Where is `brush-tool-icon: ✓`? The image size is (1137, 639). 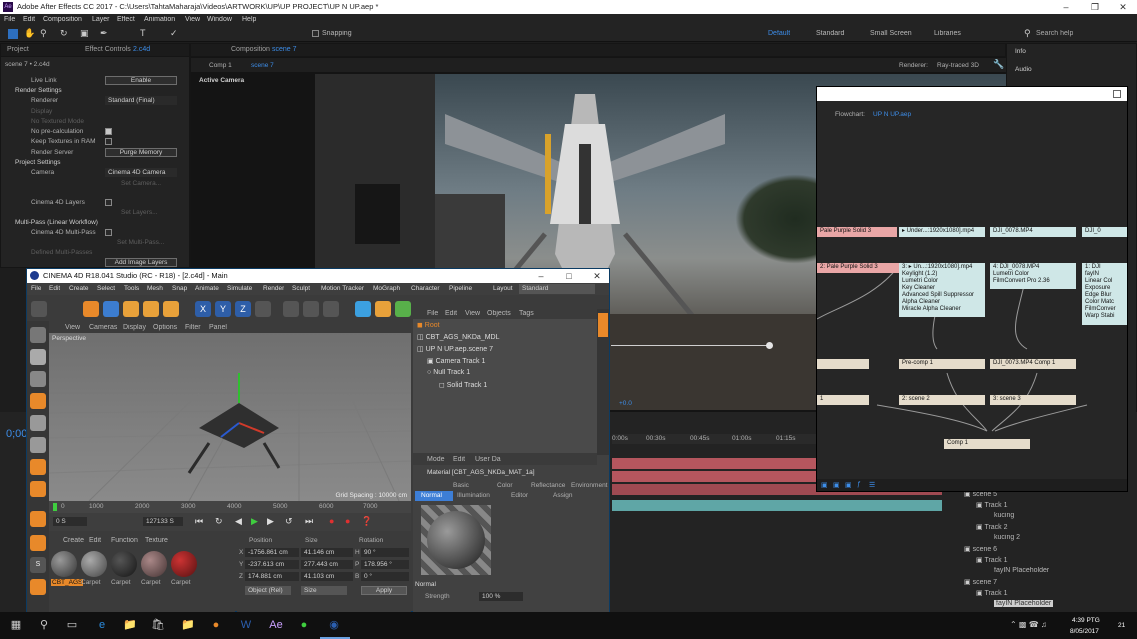
brush-tool-icon: ✓ is located at coordinates (174, 33).